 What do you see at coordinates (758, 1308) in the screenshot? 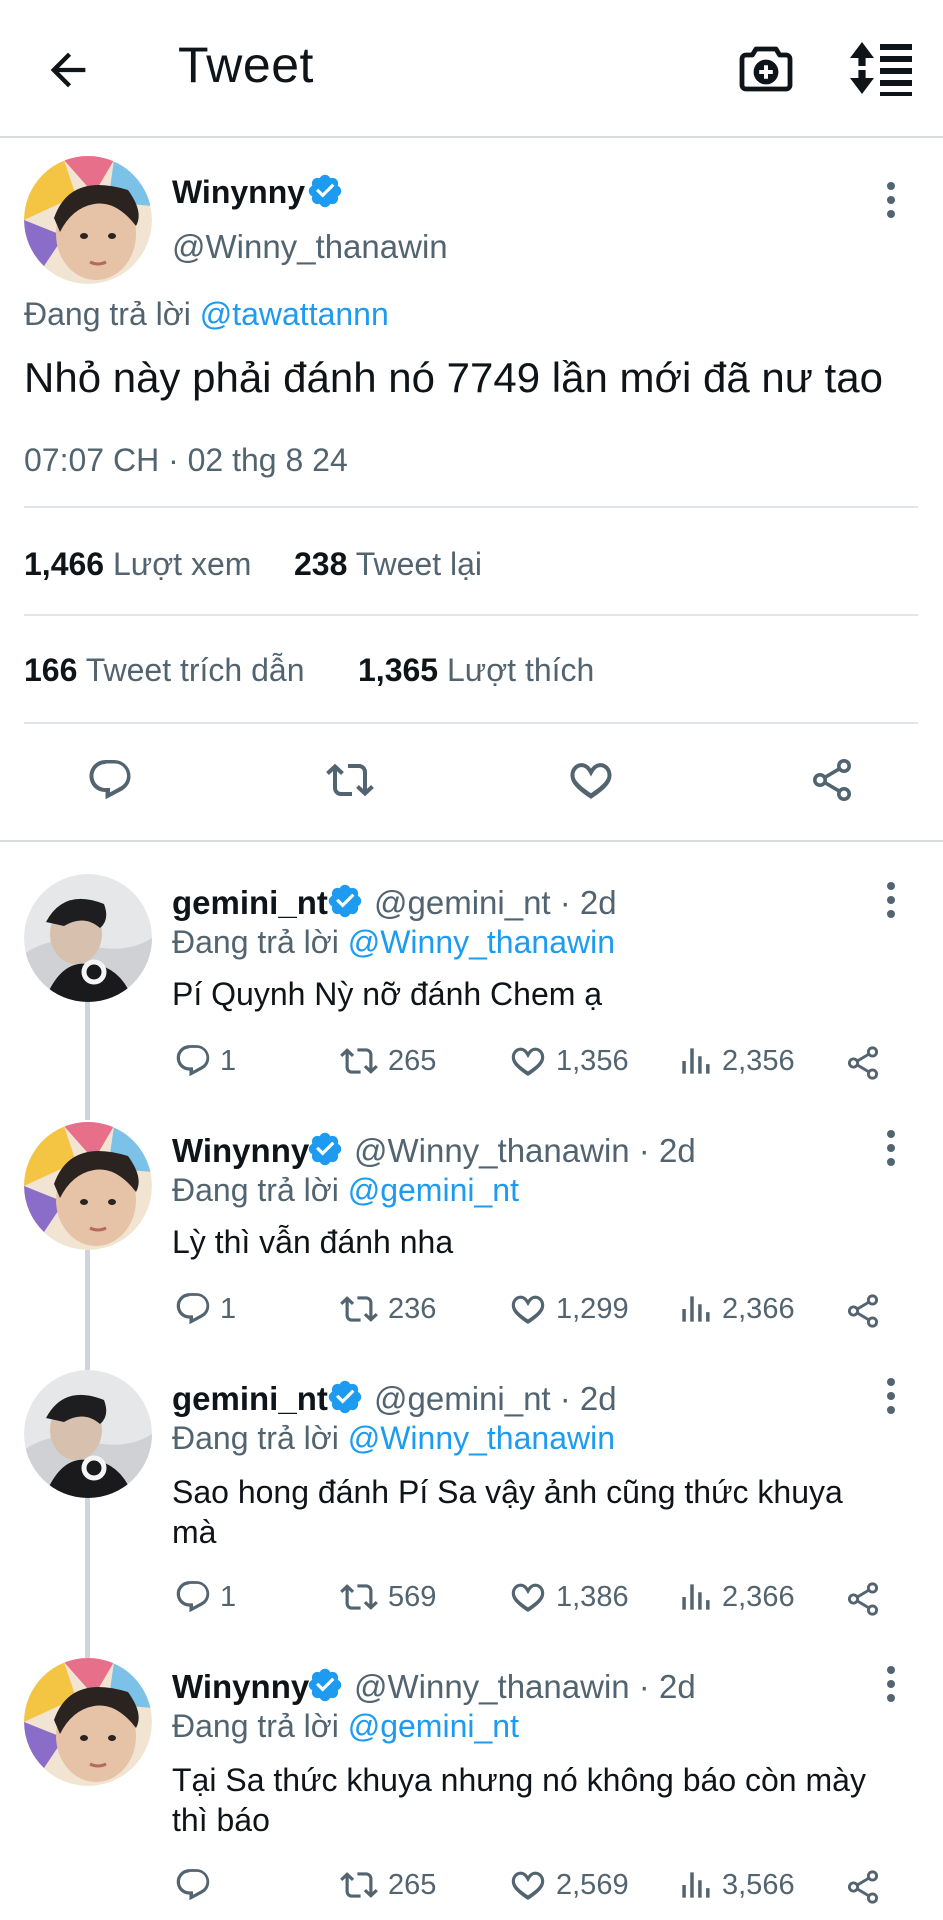
I see `views-count: 2,366` at bounding box center [758, 1308].